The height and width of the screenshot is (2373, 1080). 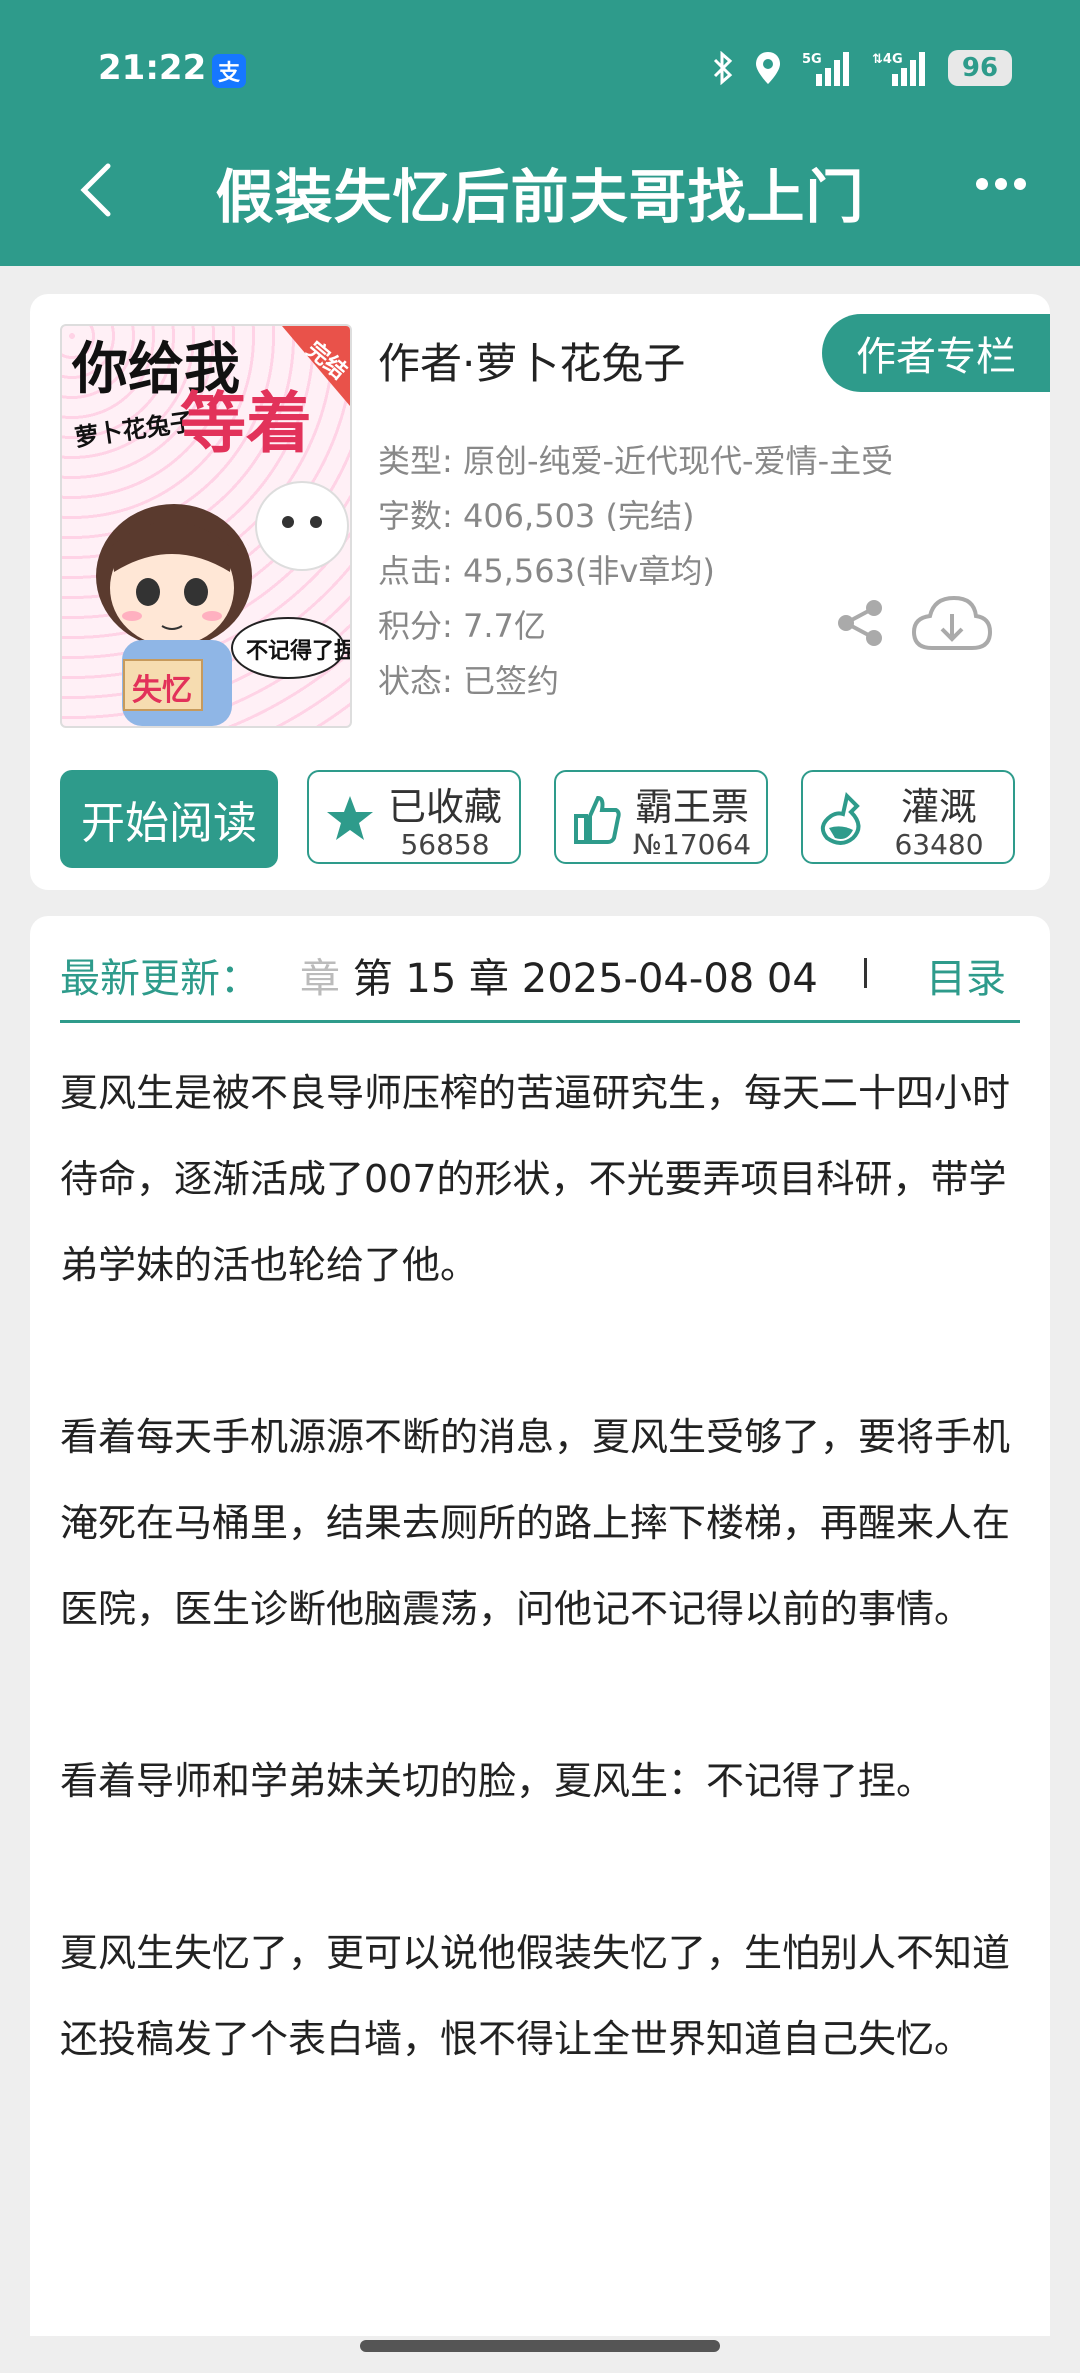 What do you see at coordinates (723, 68) in the screenshot?
I see `bluetooth-icon` at bounding box center [723, 68].